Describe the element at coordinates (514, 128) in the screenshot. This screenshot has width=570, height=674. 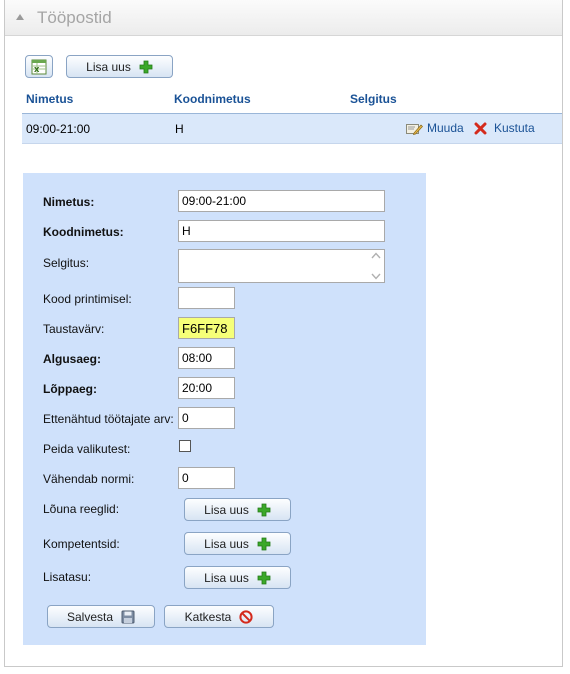
I see `delete-label: Kustuta` at that location.